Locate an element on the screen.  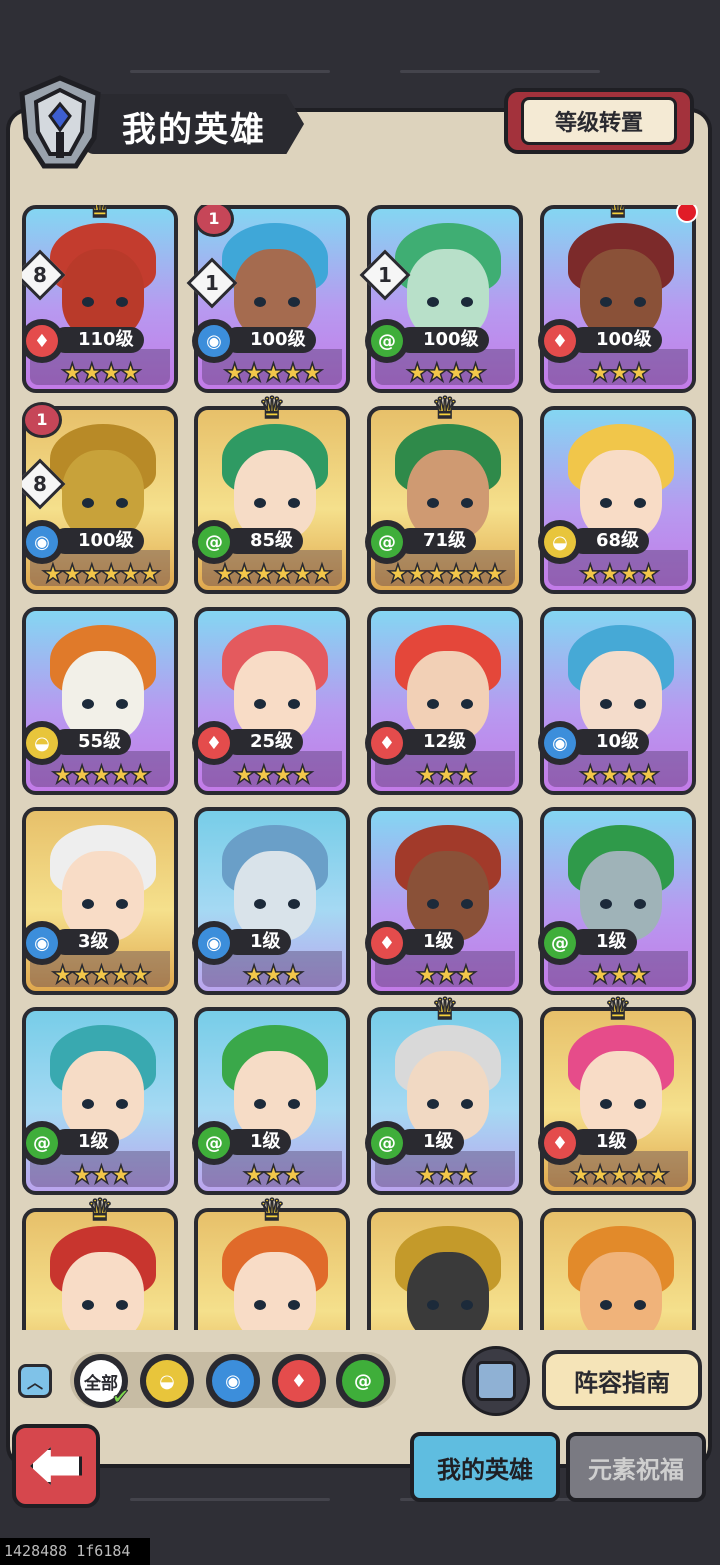
hero-card: 55级 ◒ ★★★★★ is located at coordinates (100, 701).